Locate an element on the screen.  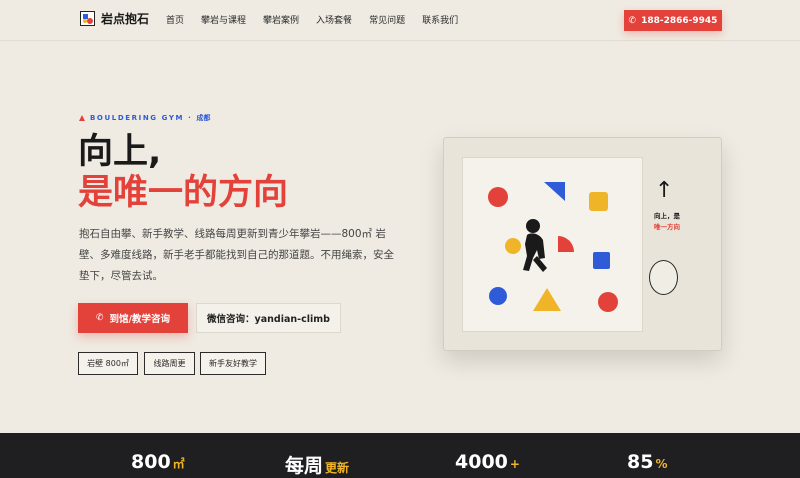
hold-yellow-triangle is located at coordinates (547, 299).